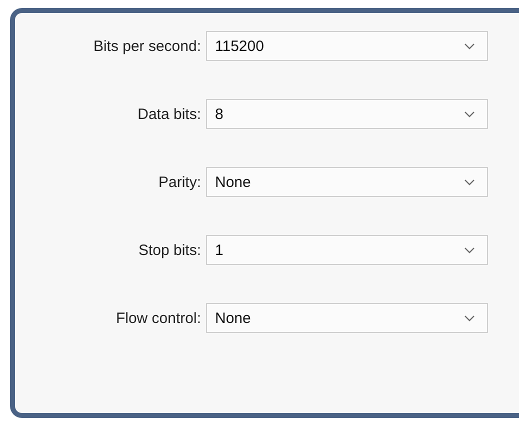 The height and width of the screenshot is (421, 519). I want to click on dropdown: 8, so click(347, 114).